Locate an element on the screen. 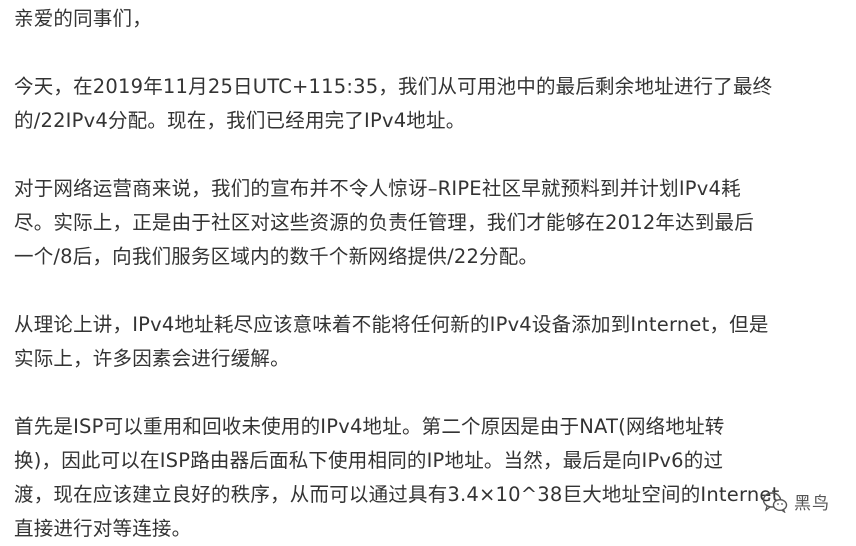  paragraph-line: 实际上，许多因素会进行缓解。 is located at coordinates (152, 358).